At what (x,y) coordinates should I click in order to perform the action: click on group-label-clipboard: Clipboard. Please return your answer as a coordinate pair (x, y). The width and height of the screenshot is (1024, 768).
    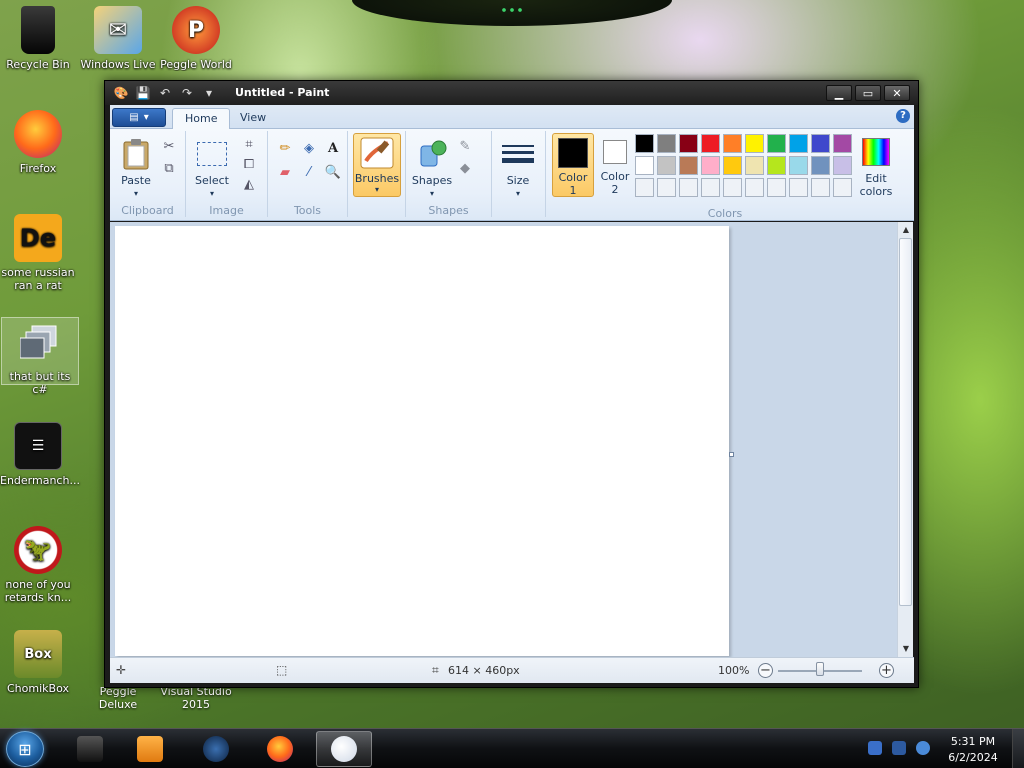
    Looking at the image, I should click on (147, 210).